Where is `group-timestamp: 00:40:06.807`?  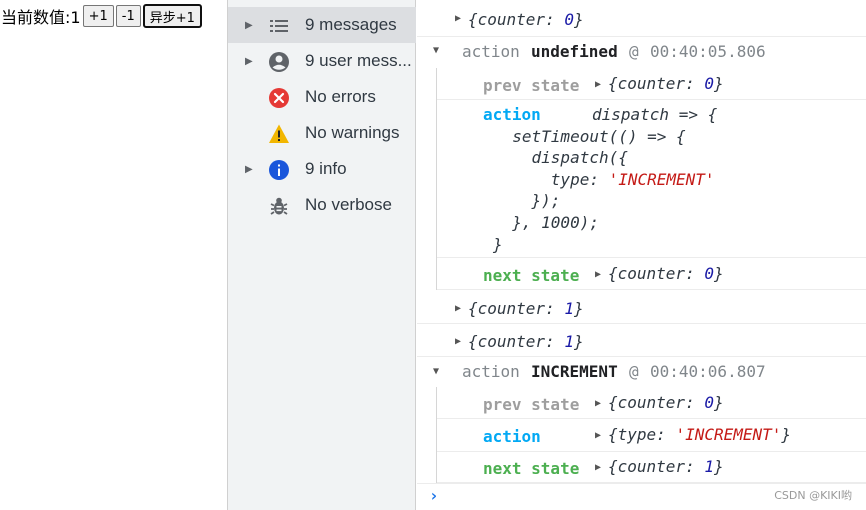 group-timestamp: 00:40:06.807 is located at coordinates (708, 371).